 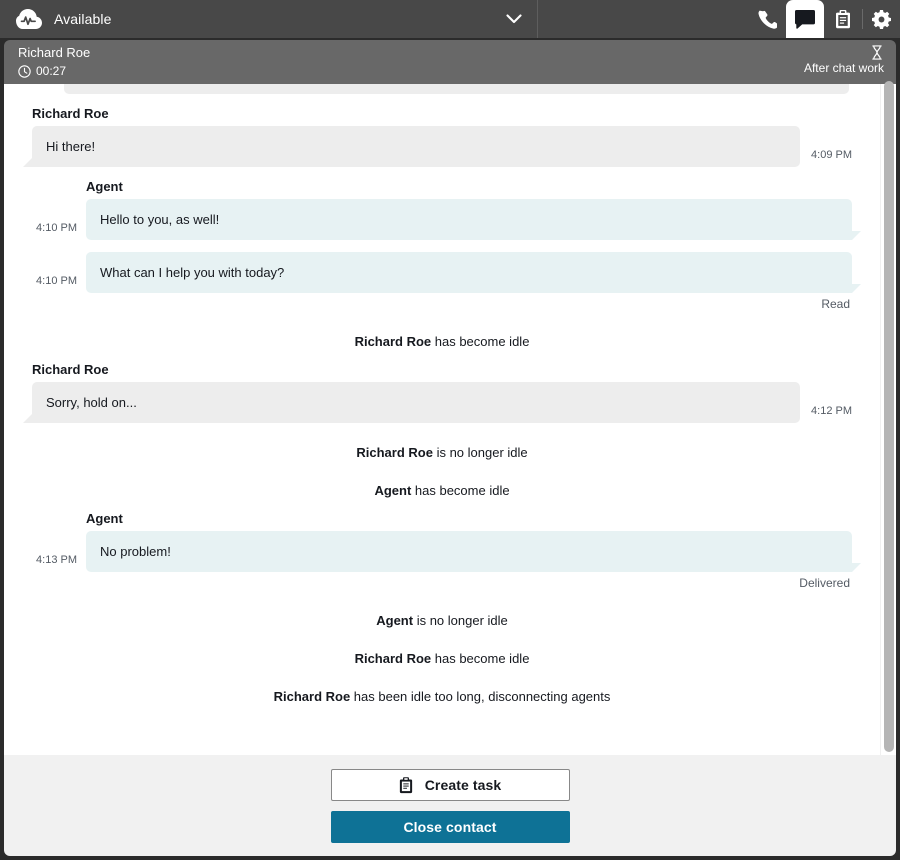 I want to click on tab-phone, so click(x=767, y=19).